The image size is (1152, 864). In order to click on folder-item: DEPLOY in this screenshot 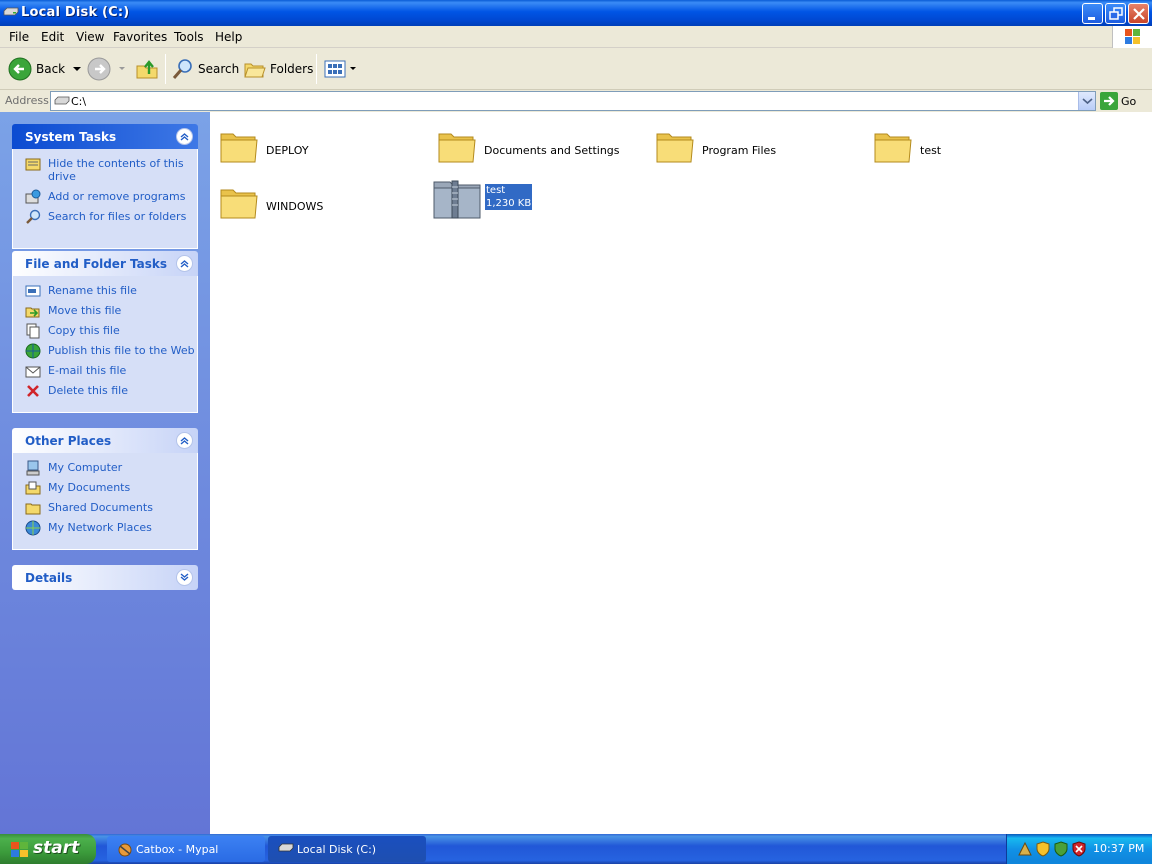, I will do `click(319, 146)`.